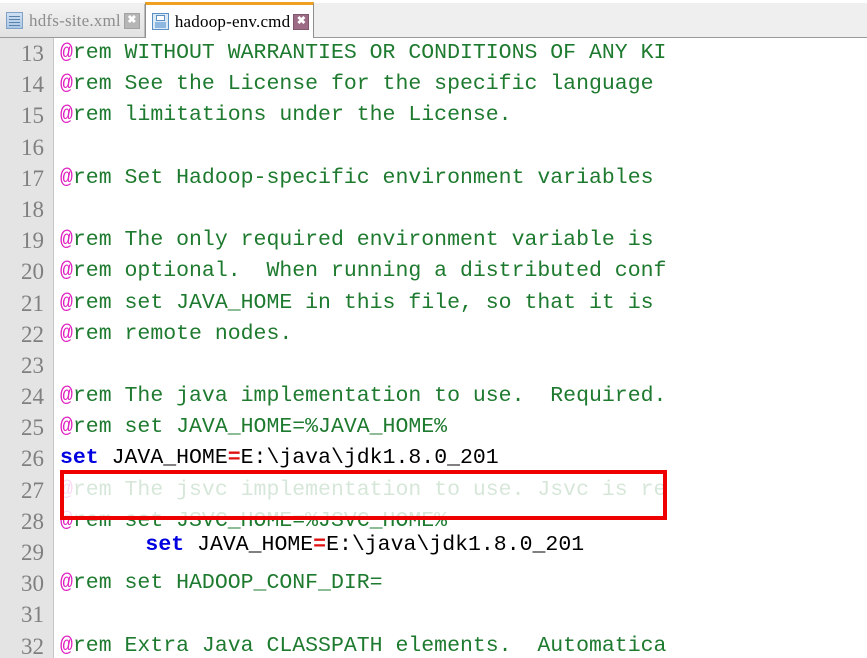 The height and width of the screenshot is (658, 867). I want to click on code-token: rem limitations under the License., so click(292, 115).